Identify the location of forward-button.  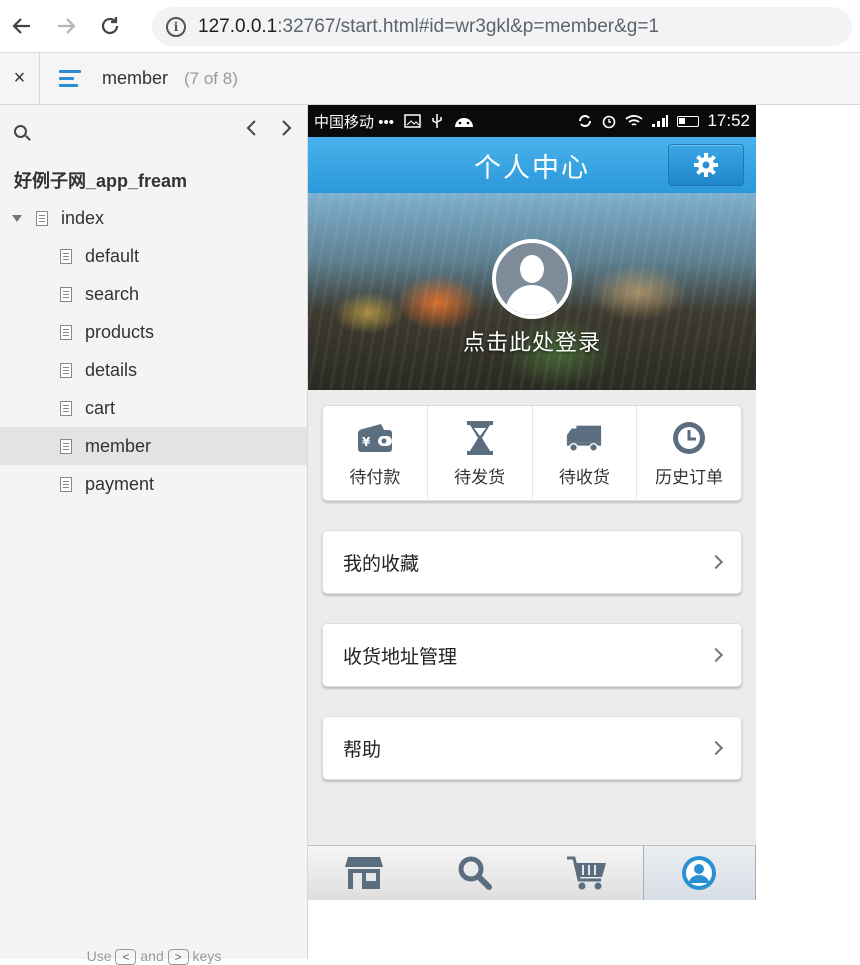
(66, 26).